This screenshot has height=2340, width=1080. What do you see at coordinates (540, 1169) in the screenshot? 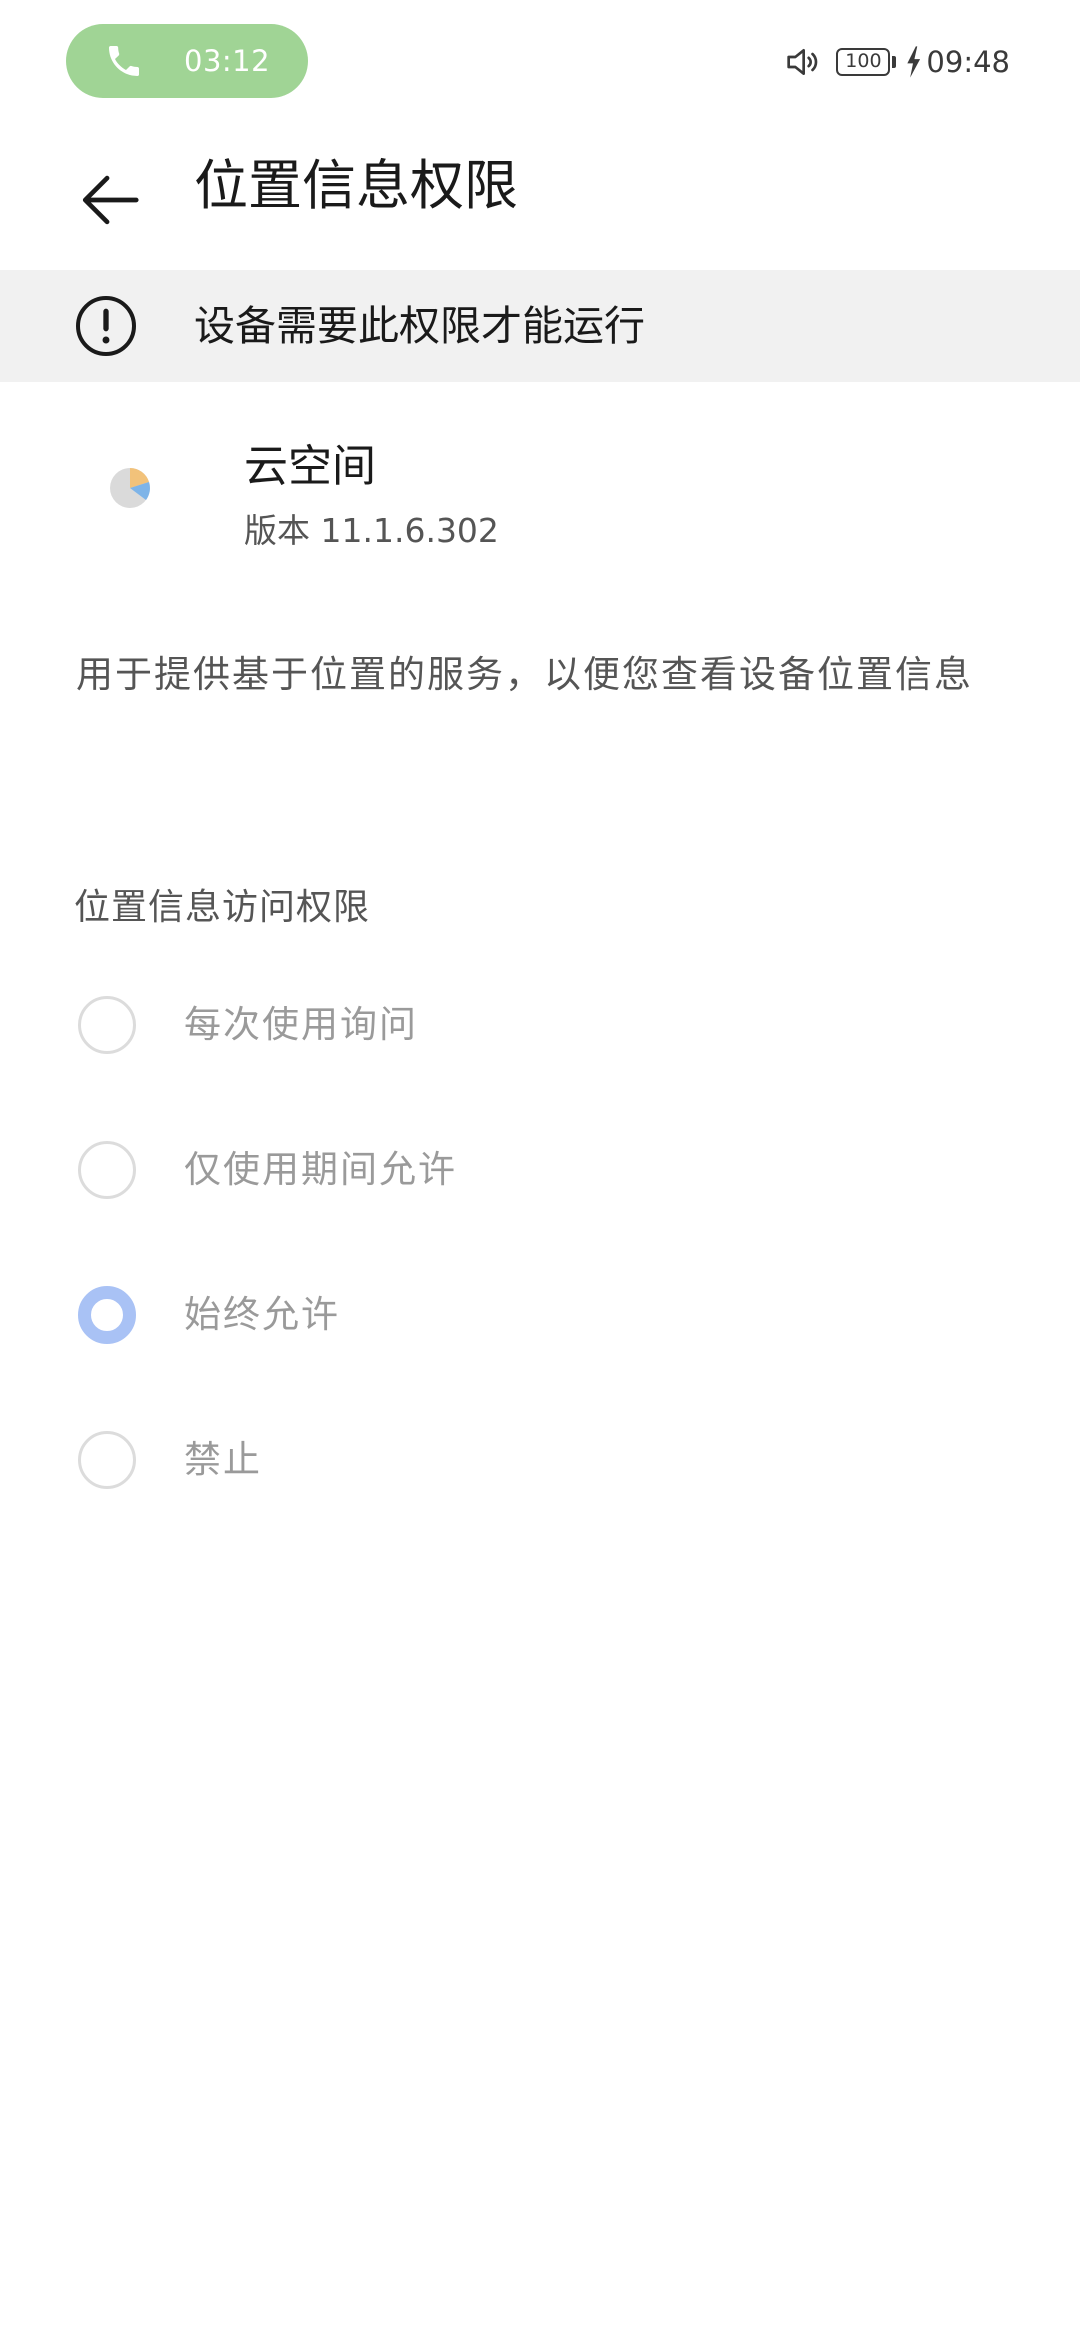
I see `option-allow-while-in-use: 仅使用期间允许` at bounding box center [540, 1169].